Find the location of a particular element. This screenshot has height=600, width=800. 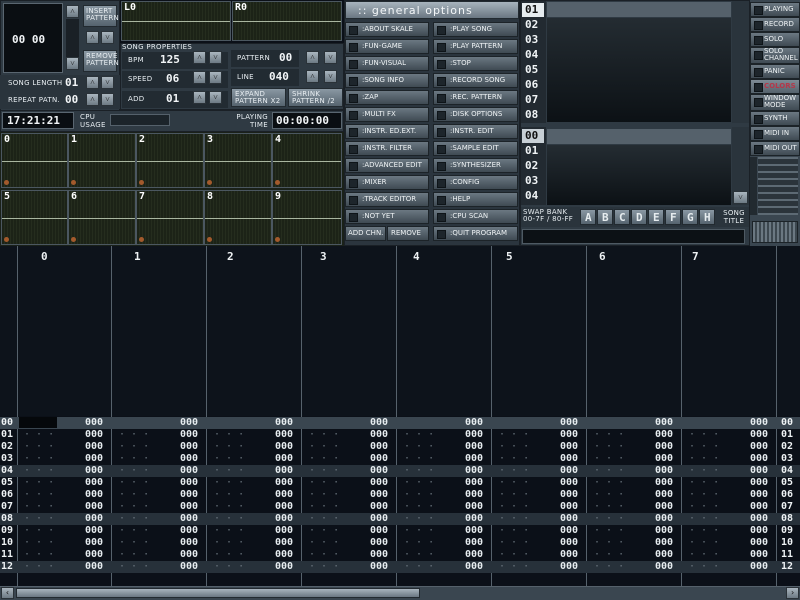

channel-header: 5 is located at coordinates (509, 256).